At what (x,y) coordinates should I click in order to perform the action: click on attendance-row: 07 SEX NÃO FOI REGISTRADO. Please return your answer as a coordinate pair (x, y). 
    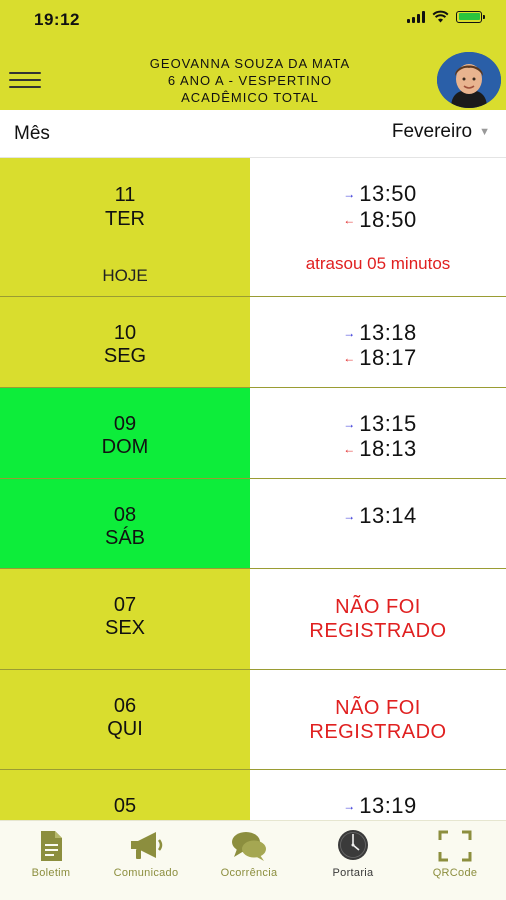
    Looking at the image, I should click on (253, 619).